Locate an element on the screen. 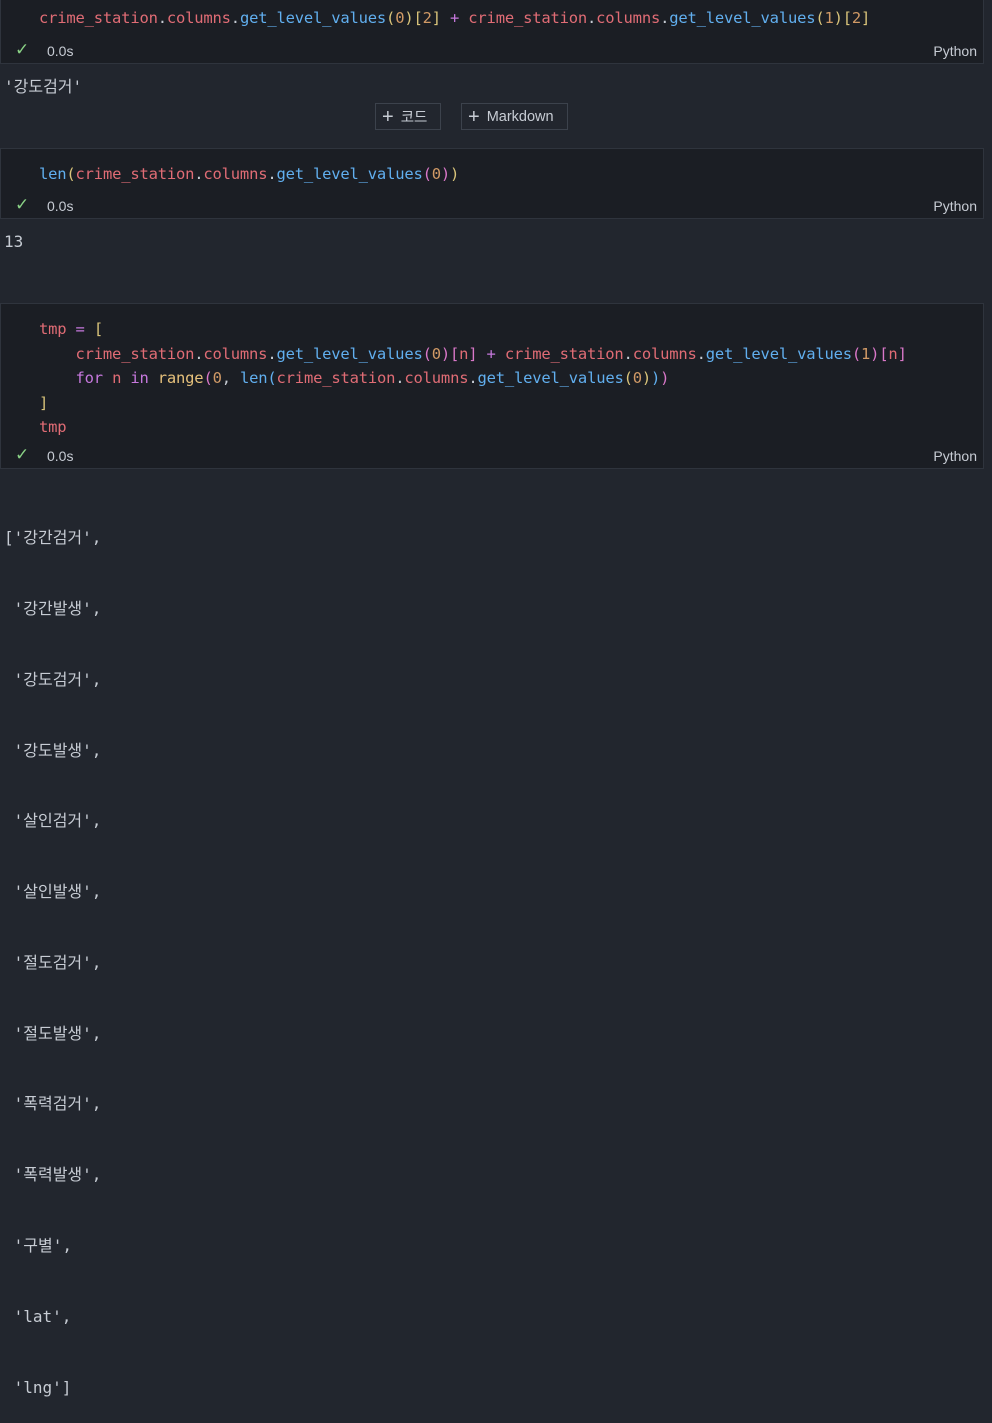  add-code-cell-button: + 코드 is located at coordinates (408, 116).